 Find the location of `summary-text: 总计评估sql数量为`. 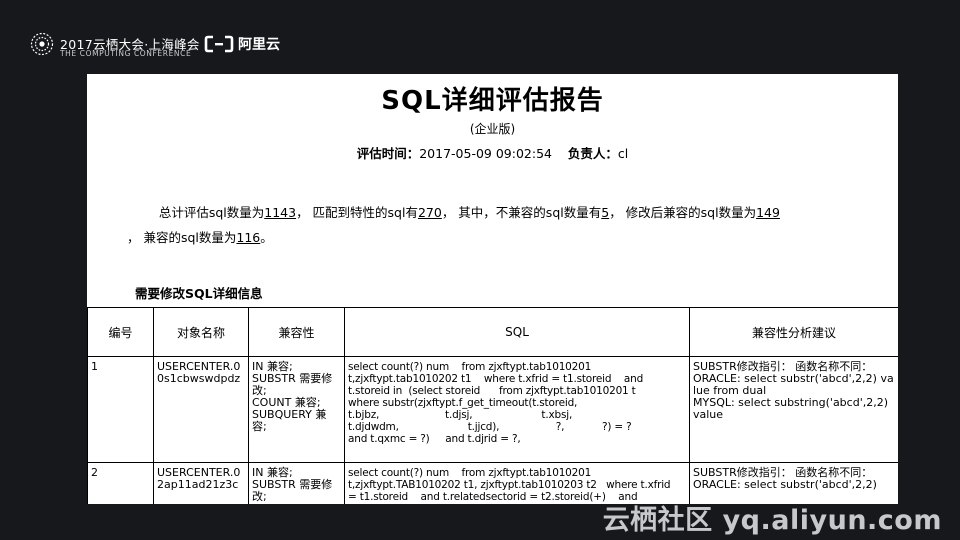

summary-text: 总计评估sql数量为 is located at coordinates (211, 212).